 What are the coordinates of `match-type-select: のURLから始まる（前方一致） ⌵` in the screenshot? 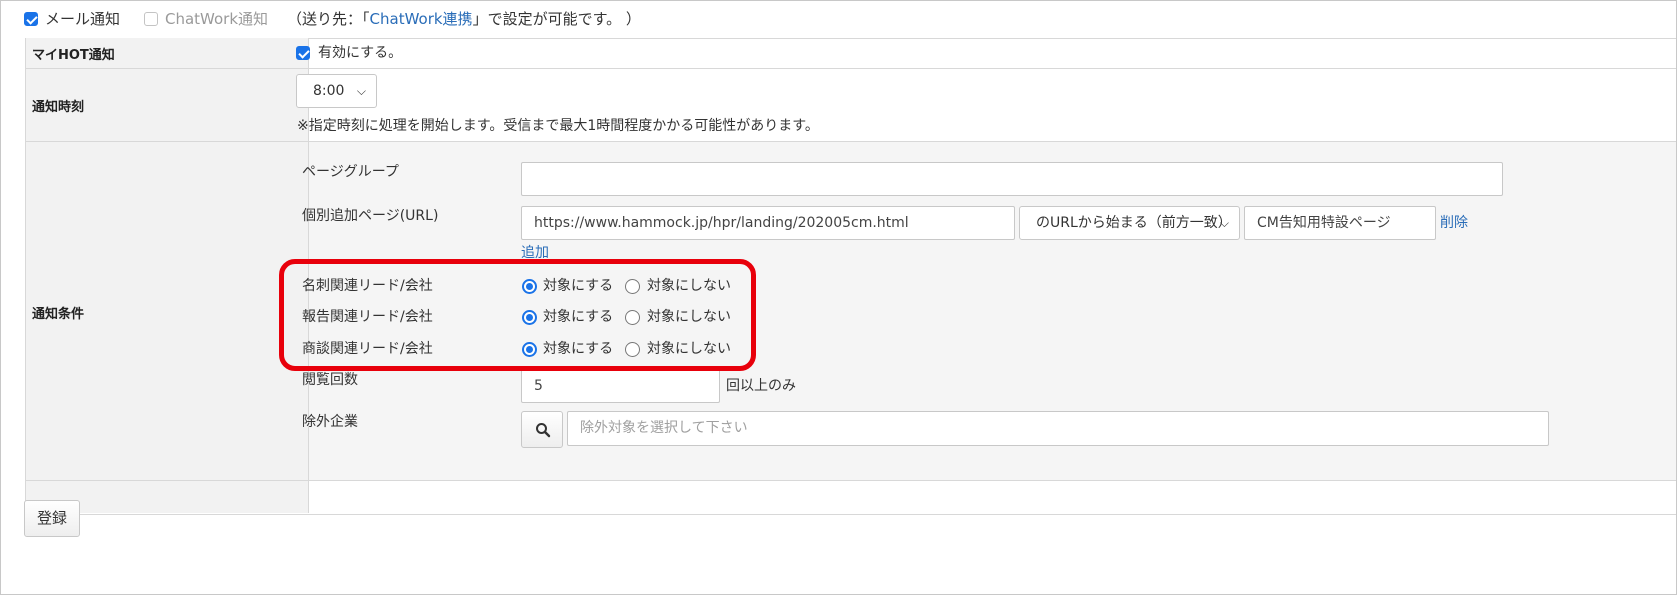 It's located at (1129, 223).